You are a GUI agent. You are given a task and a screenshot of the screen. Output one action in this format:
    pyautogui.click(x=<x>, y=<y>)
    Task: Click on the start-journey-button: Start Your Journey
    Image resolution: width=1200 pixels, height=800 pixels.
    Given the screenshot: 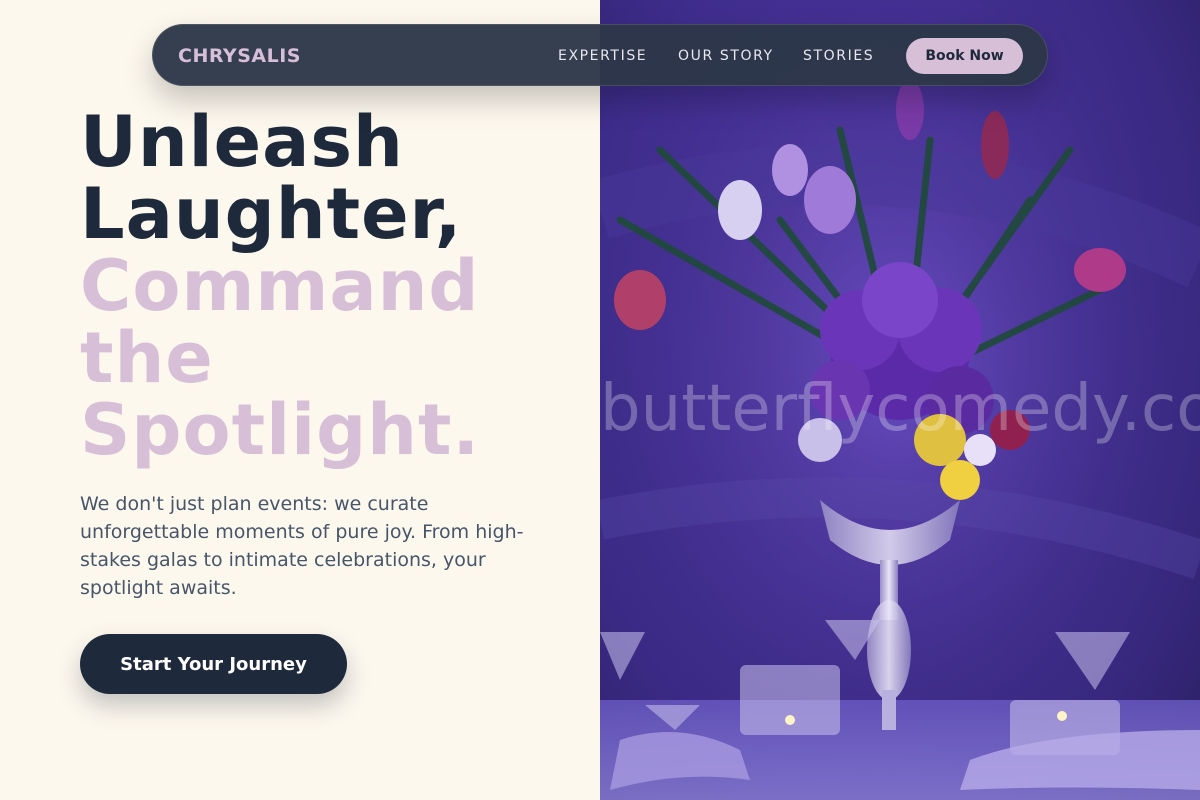 What is the action you would take?
    pyautogui.click(x=213, y=664)
    